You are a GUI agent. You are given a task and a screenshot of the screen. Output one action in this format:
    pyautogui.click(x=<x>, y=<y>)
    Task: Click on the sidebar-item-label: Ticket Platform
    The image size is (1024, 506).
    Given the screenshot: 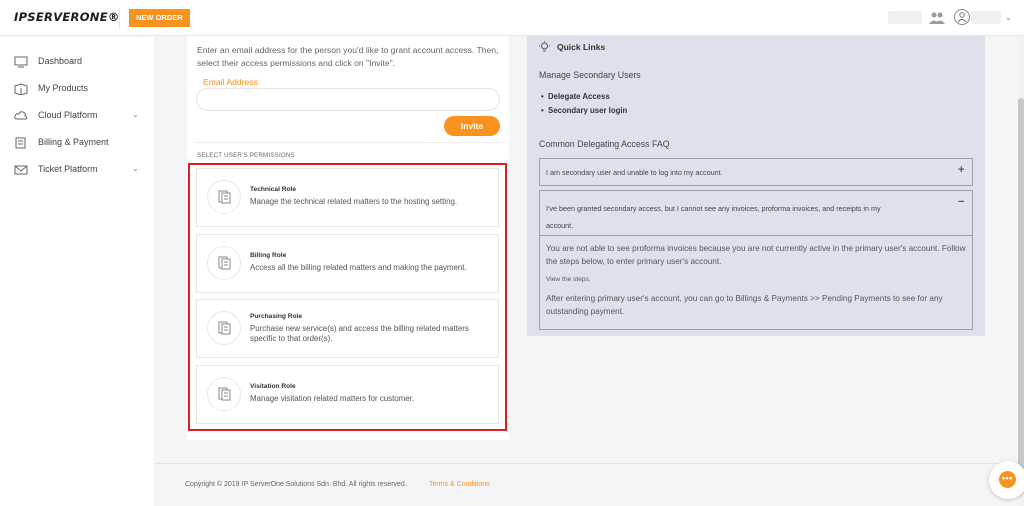 What is the action you would take?
    pyautogui.click(x=68, y=169)
    